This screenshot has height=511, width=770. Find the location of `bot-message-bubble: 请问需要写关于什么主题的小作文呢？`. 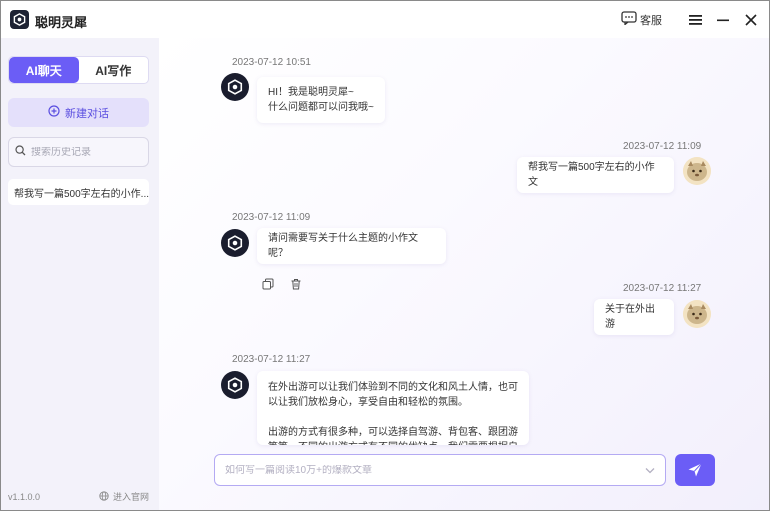

bot-message-bubble: 请问需要写关于什么主题的小作文呢？ is located at coordinates (351, 246).